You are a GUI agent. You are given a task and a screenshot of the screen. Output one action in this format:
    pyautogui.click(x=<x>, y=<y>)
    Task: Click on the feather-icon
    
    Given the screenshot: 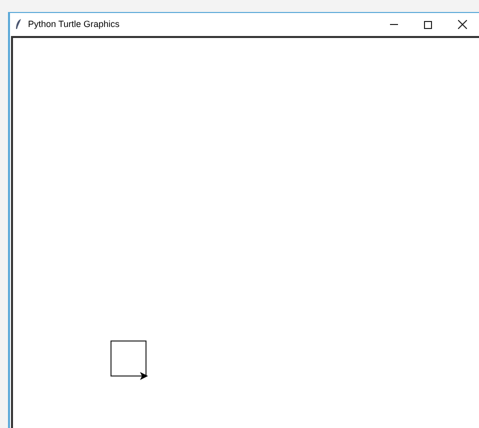 What is the action you would take?
    pyautogui.click(x=18, y=24)
    